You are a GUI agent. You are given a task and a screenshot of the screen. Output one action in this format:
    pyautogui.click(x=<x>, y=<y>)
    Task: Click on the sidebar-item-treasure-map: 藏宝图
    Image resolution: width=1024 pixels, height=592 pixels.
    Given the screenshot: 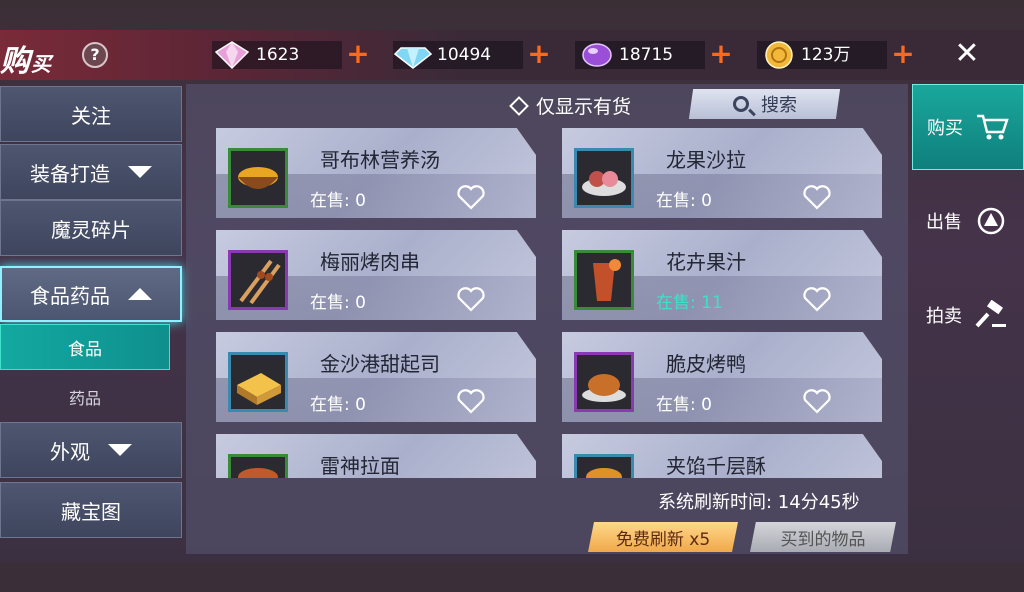 What is the action you would take?
    pyautogui.click(x=91, y=510)
    